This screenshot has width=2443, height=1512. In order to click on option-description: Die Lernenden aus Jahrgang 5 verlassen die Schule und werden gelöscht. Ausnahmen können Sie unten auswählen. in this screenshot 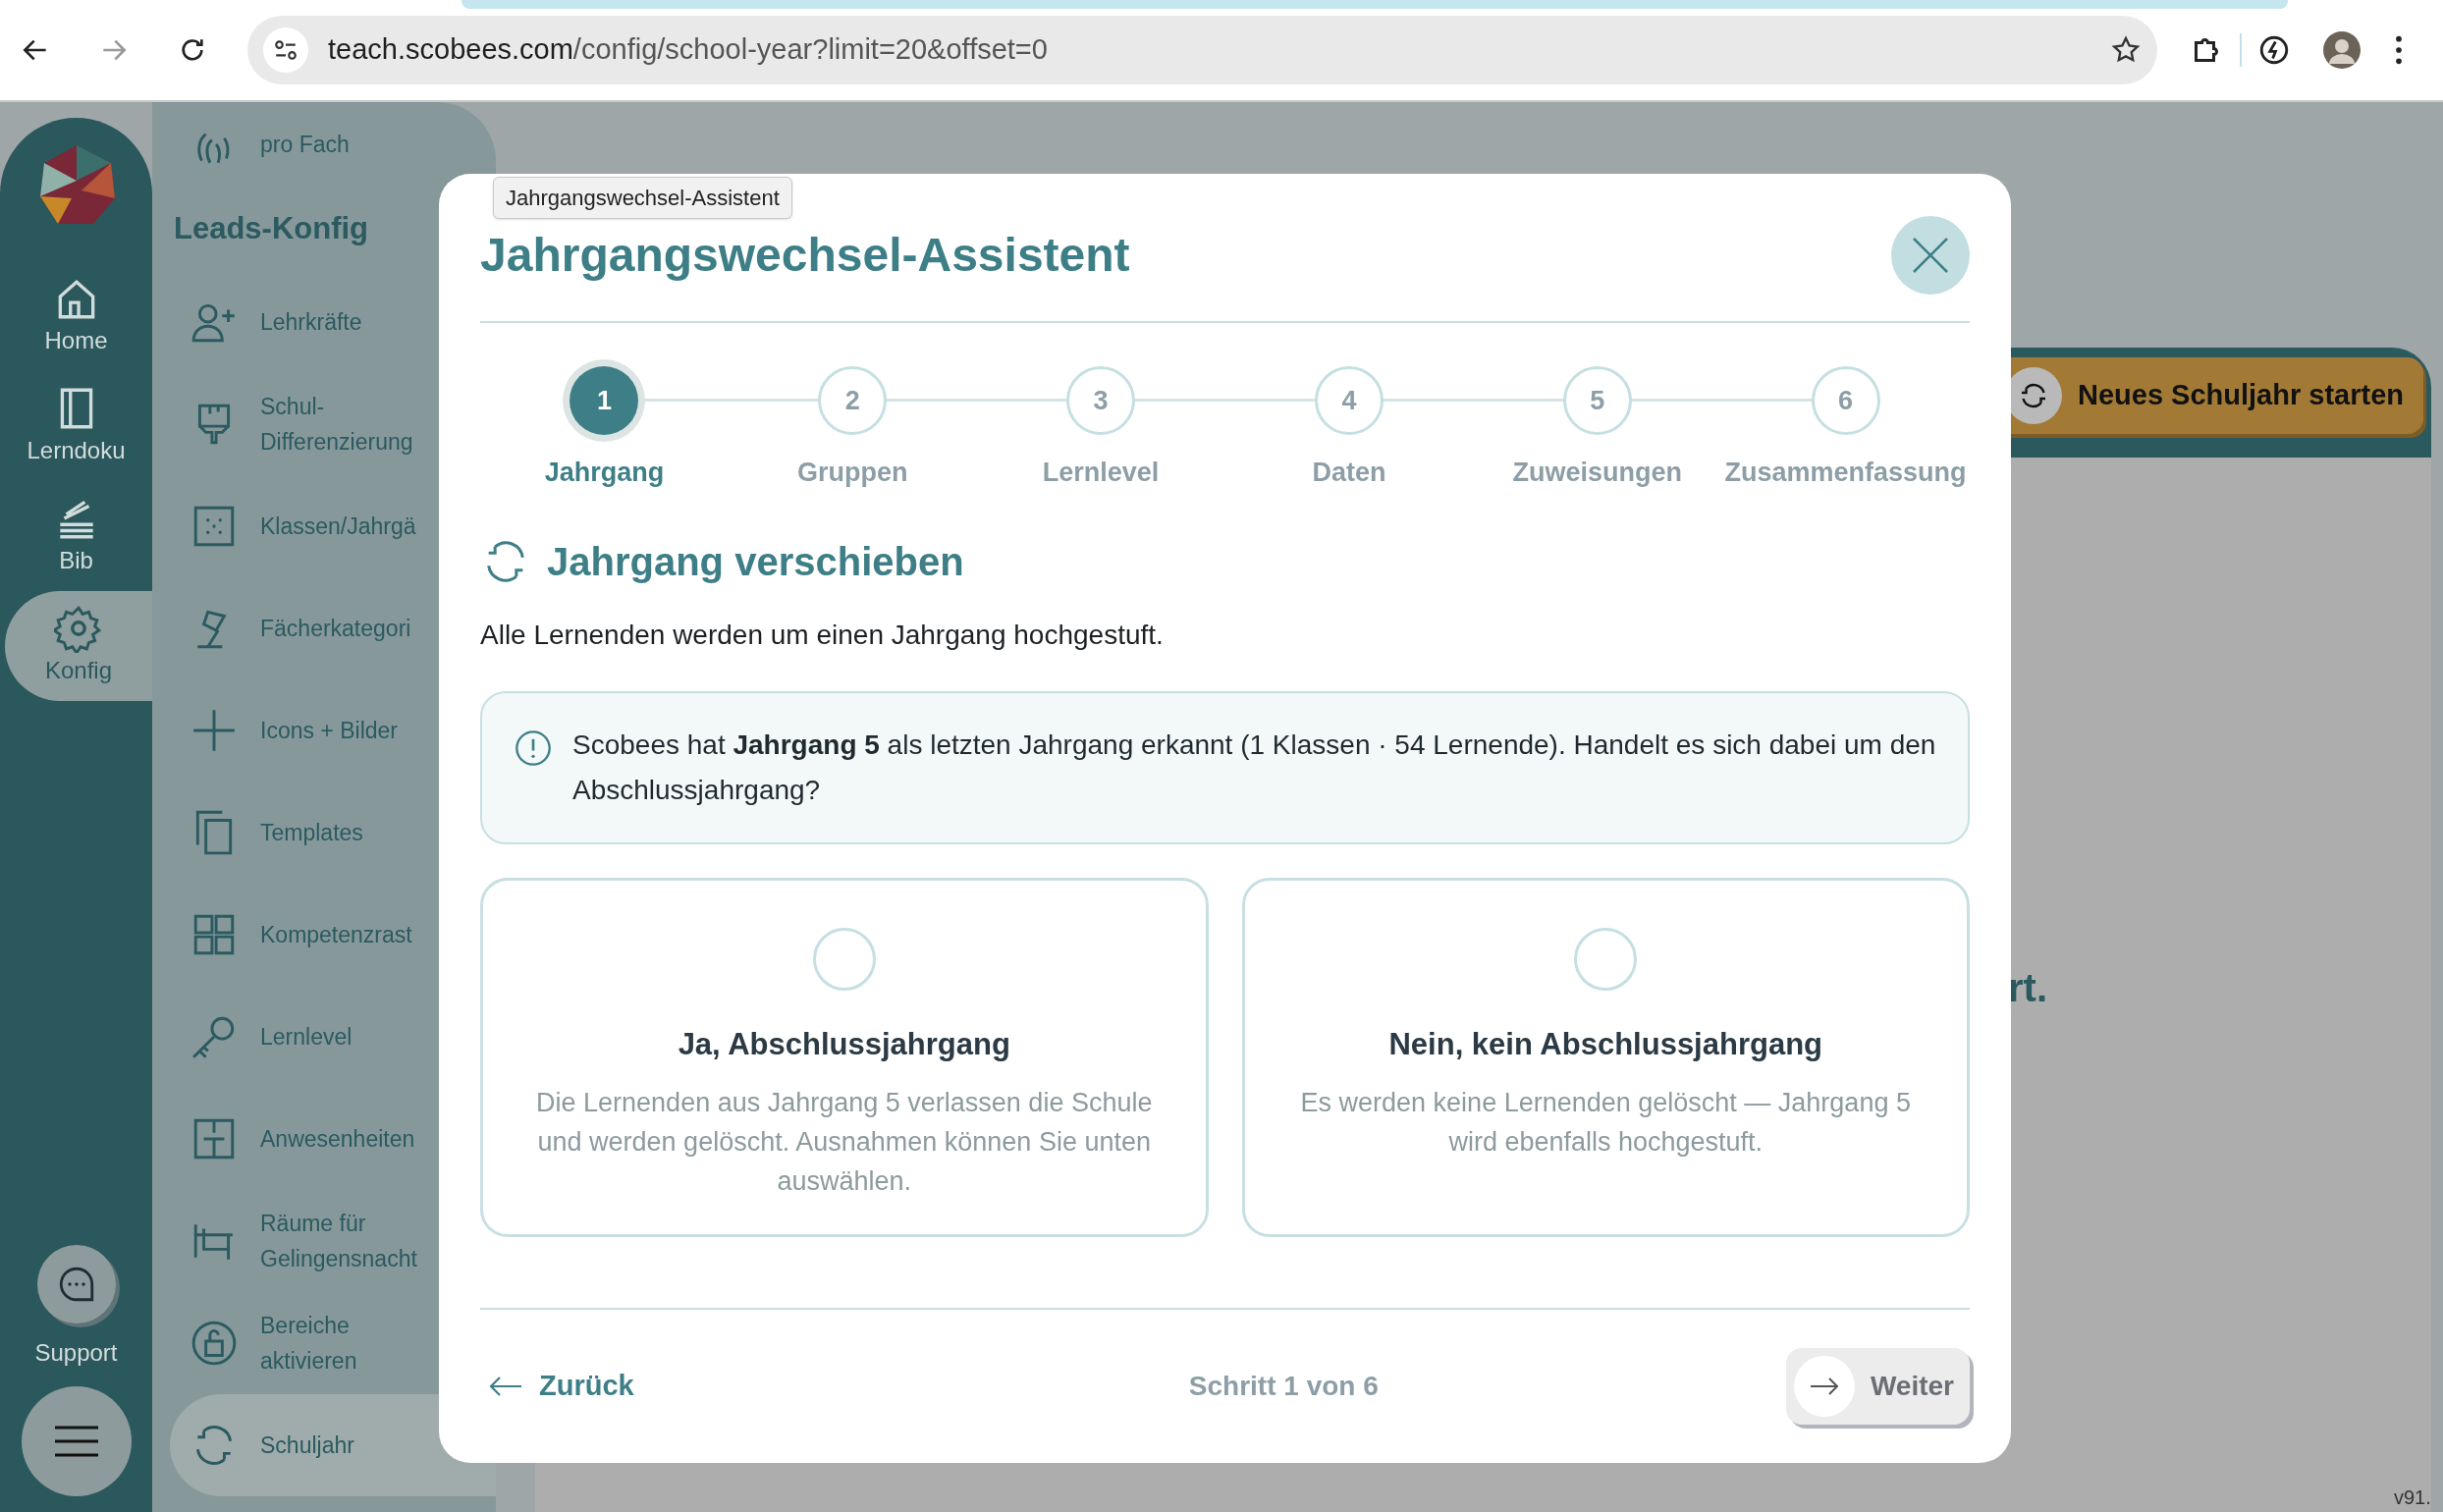, I will do `click(844, 1142)`.